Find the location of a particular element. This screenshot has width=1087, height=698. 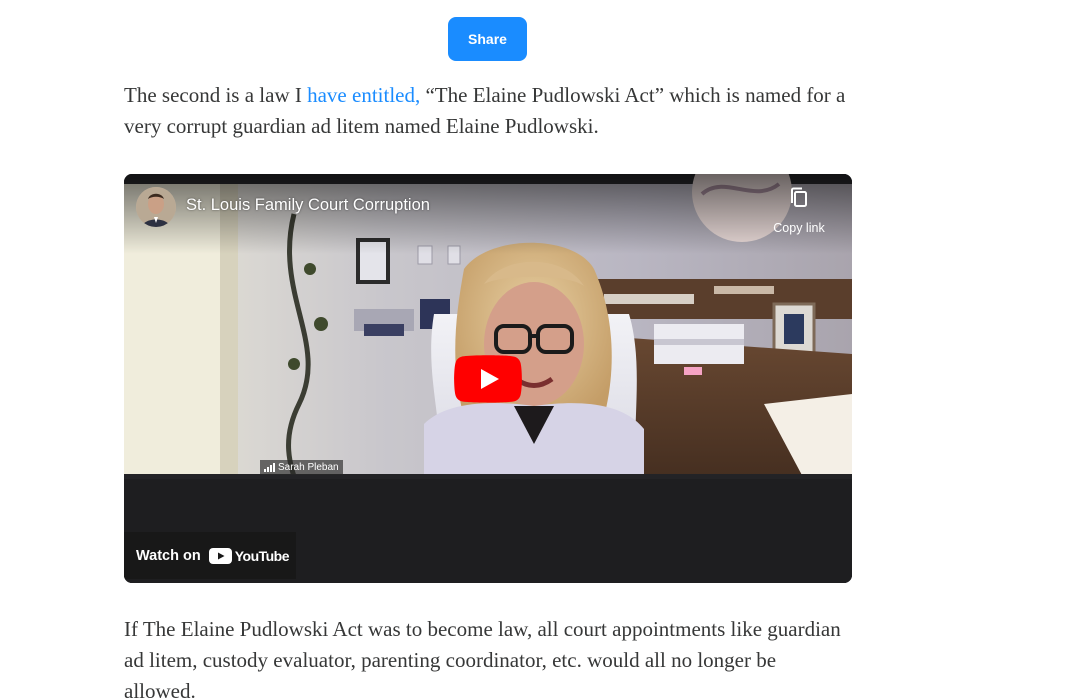

video-title: St. Louis Family Court Corruption is located at coordinates (308, 205).